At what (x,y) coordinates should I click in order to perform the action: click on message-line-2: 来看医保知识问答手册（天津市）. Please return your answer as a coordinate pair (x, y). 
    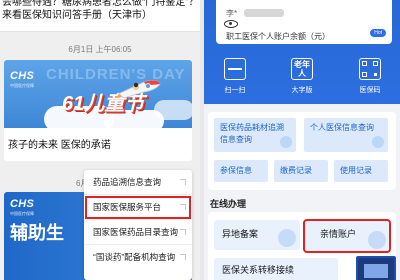
    Looking at the image, I should click on (77, 15).